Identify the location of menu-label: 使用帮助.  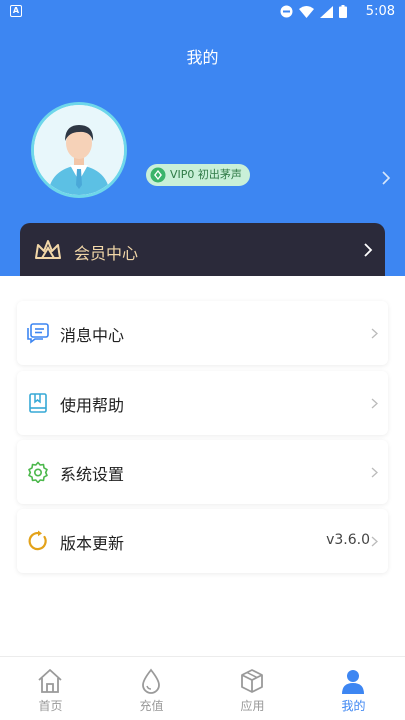
(92, 405).